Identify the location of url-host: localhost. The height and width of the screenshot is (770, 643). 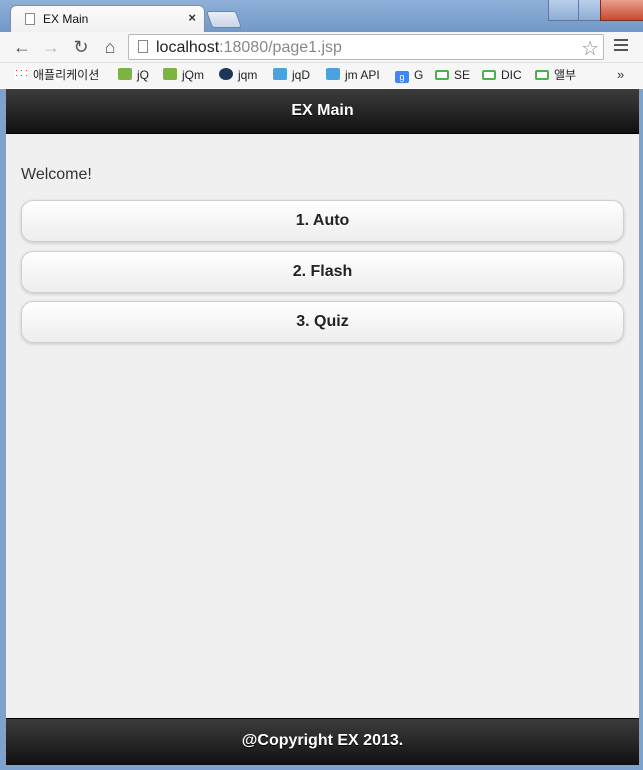
(188, 47).